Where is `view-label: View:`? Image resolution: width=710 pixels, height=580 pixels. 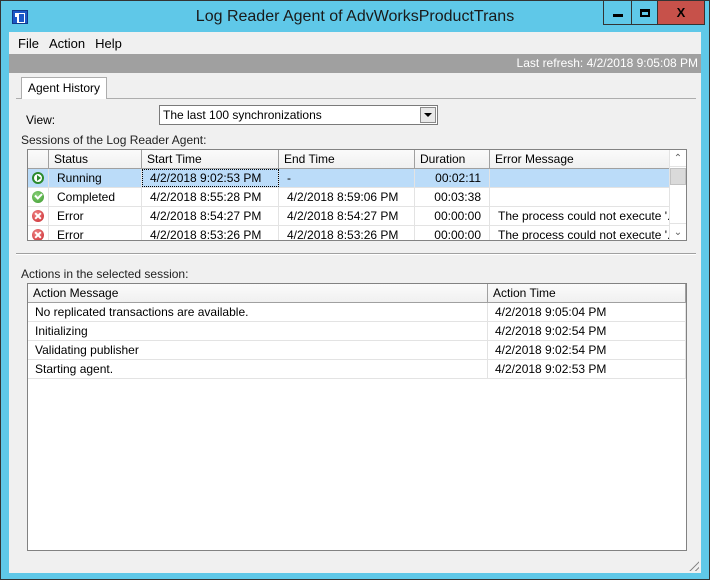 view-label: View: is located at coordinates (41, 120).